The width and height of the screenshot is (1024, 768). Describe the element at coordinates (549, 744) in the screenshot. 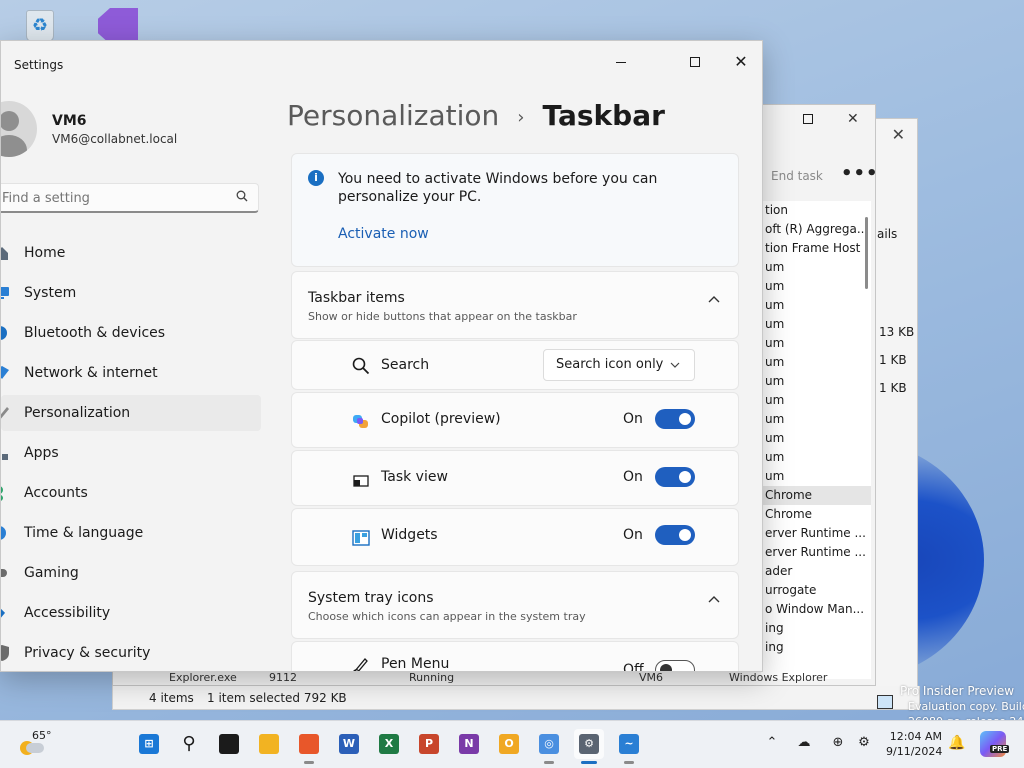

I see `taskbar-chrome-icon: ◎` at that location.